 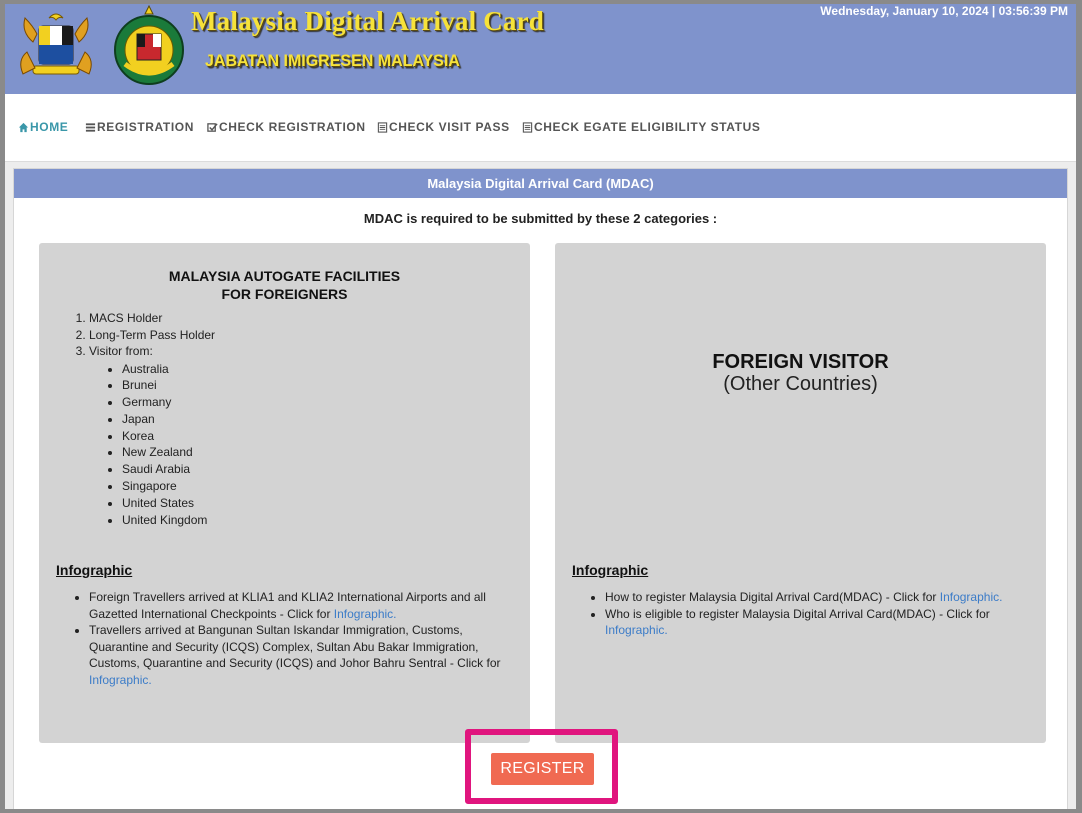 What do you see at coordinates (292, 127) in the screenshot?
I see `nav-check-registration-label: CHECK REGISTRATION` at bounding box center [292, 127].